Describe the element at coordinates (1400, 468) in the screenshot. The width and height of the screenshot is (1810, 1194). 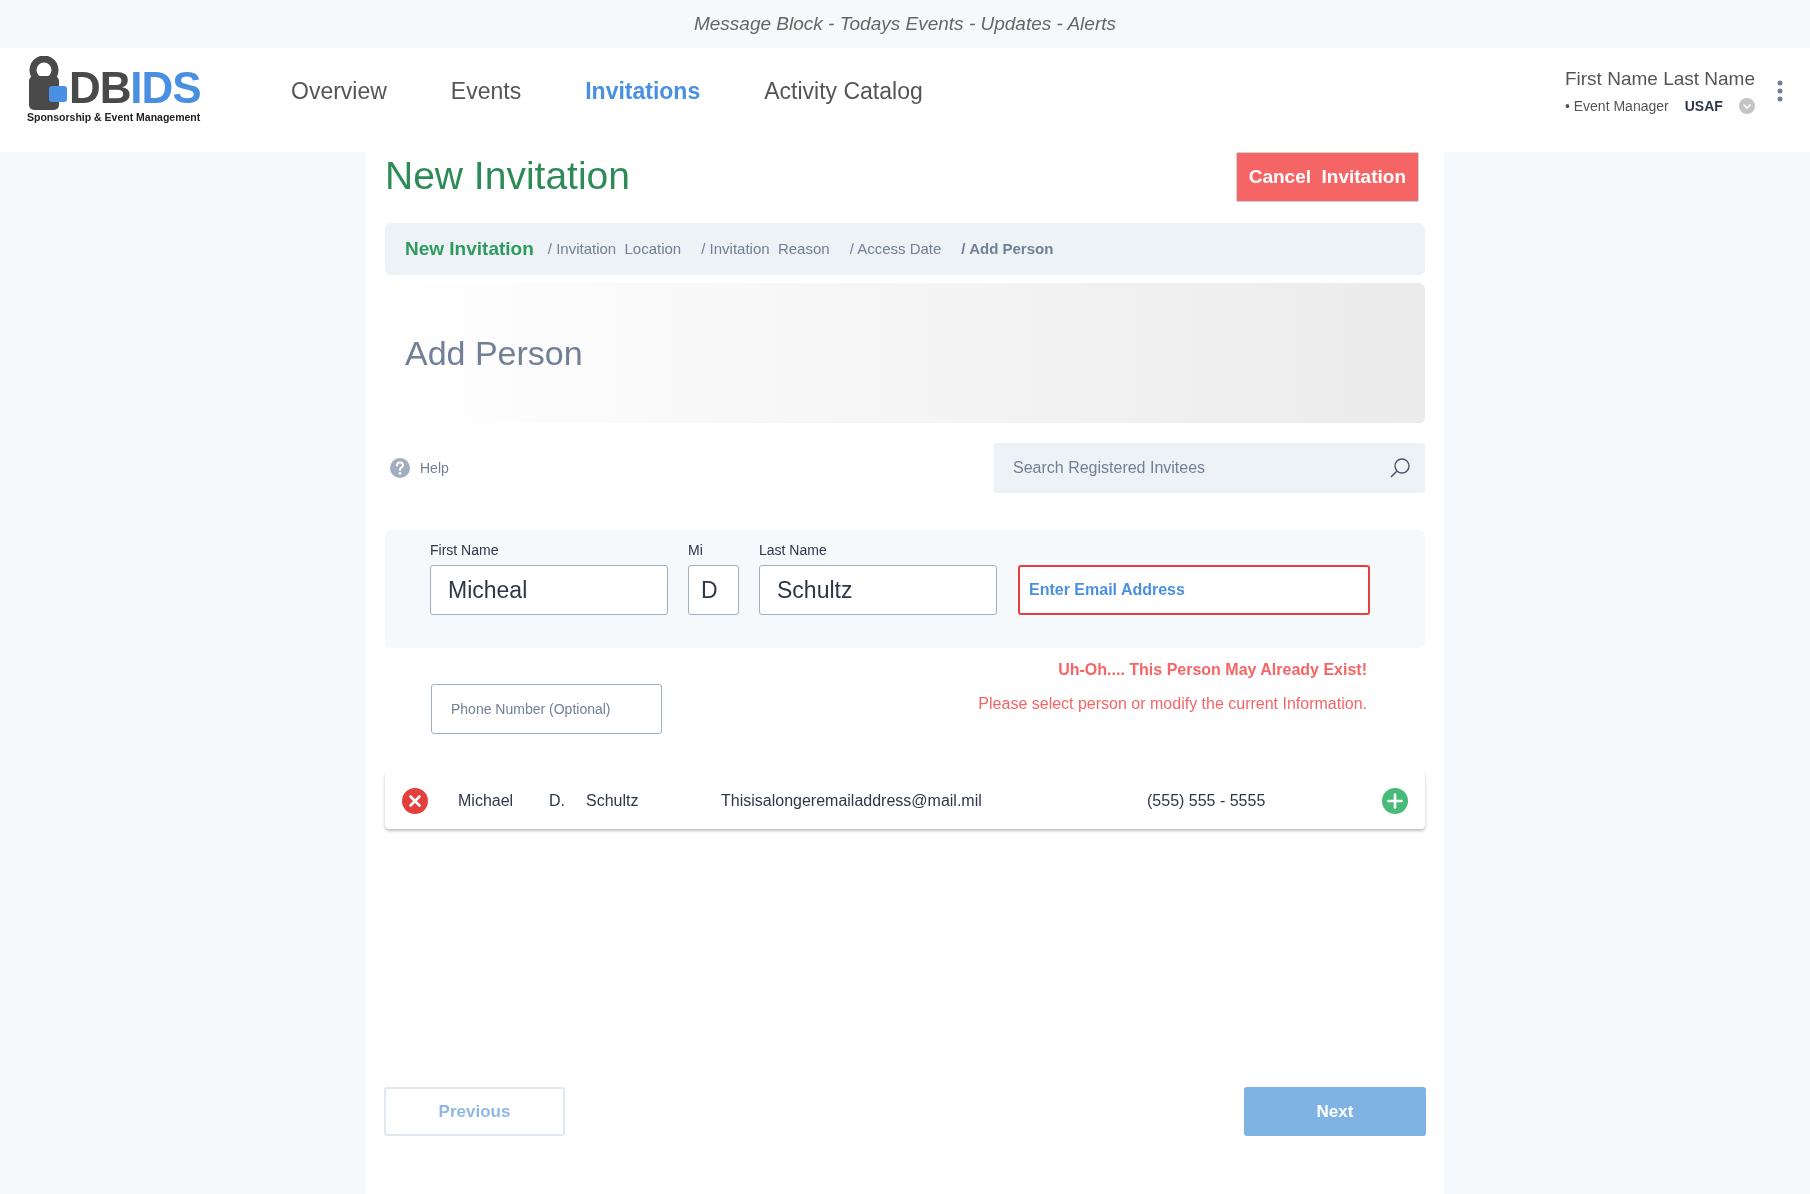
I see `search-icon` at that location.